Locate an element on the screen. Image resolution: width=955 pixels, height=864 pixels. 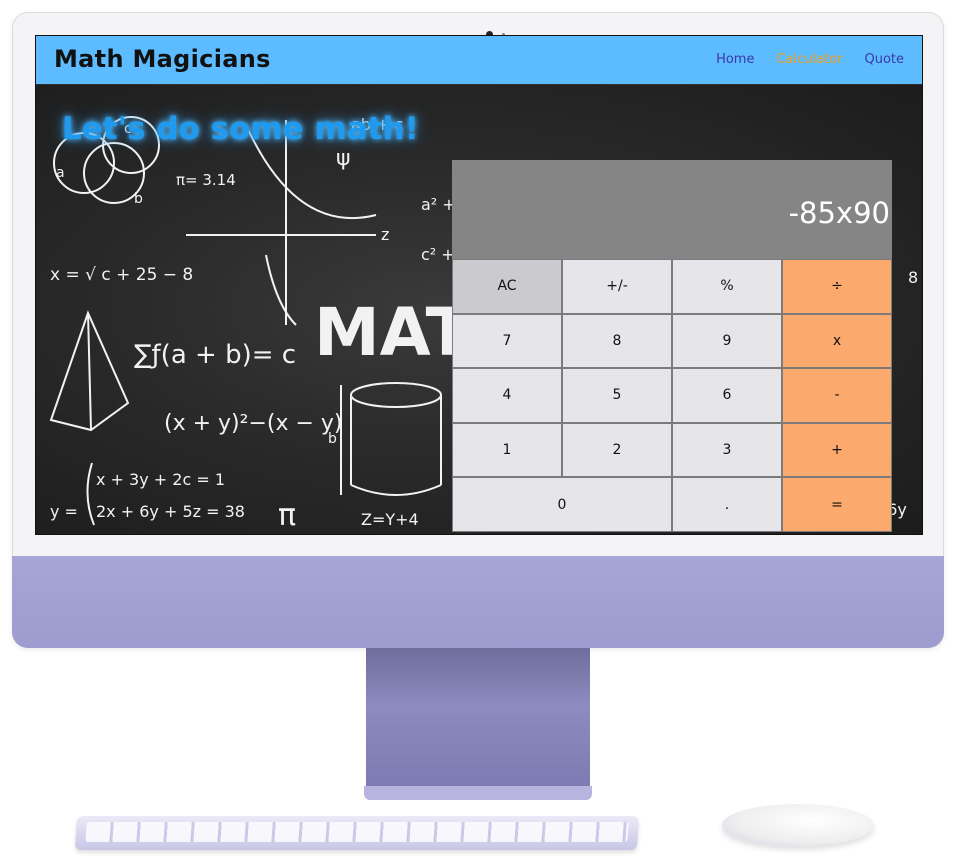
svg-text: Z=Y+4 is located at coordinates (390, 519).